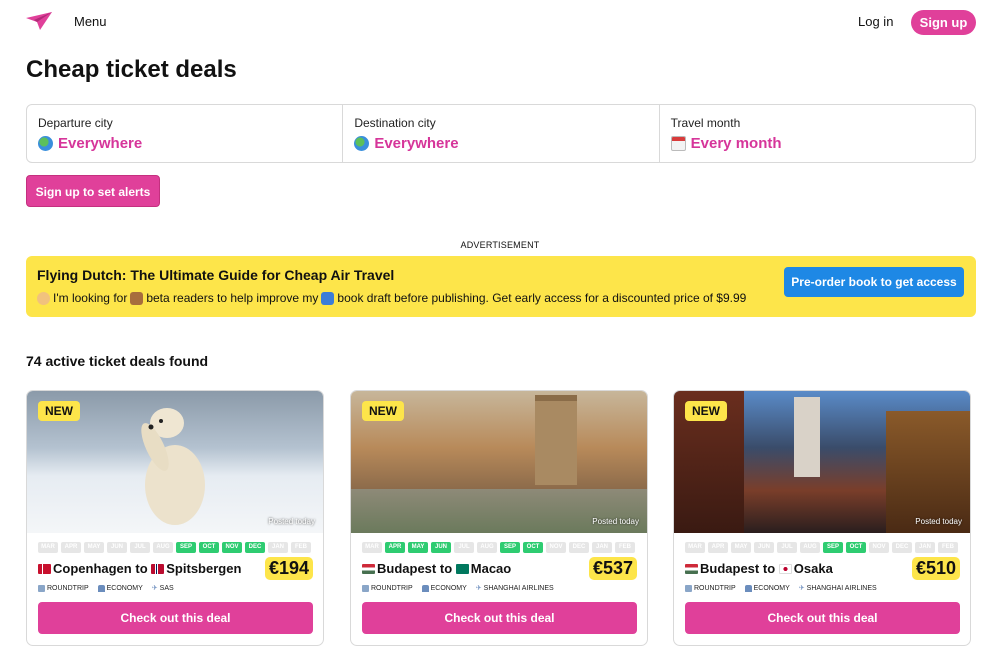 This screenshot has height=659, width=1000. I want to click on deal-meta: ROUNDTRIP ECONOMY ✈ SHANGHAI AIRLINES, so click(458, 588).